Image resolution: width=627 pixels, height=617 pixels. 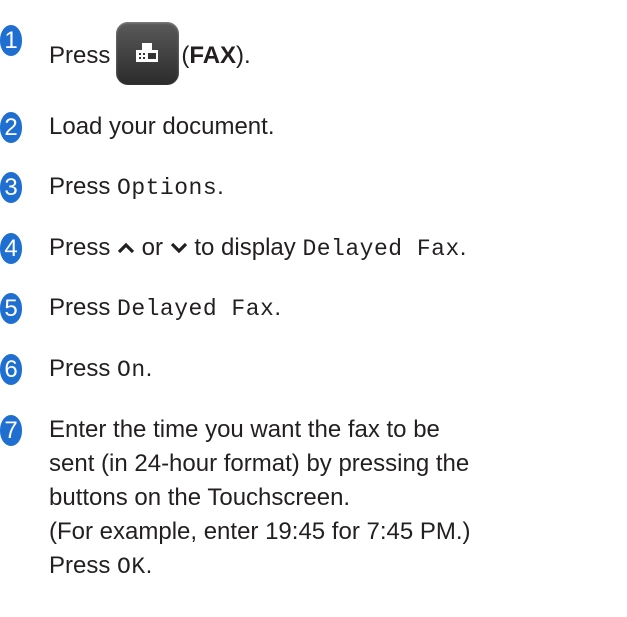 What do you see at coordinates (179, 247) in the screenshot?
I see `chevron-down-icon` at bounding box center [179, 247].